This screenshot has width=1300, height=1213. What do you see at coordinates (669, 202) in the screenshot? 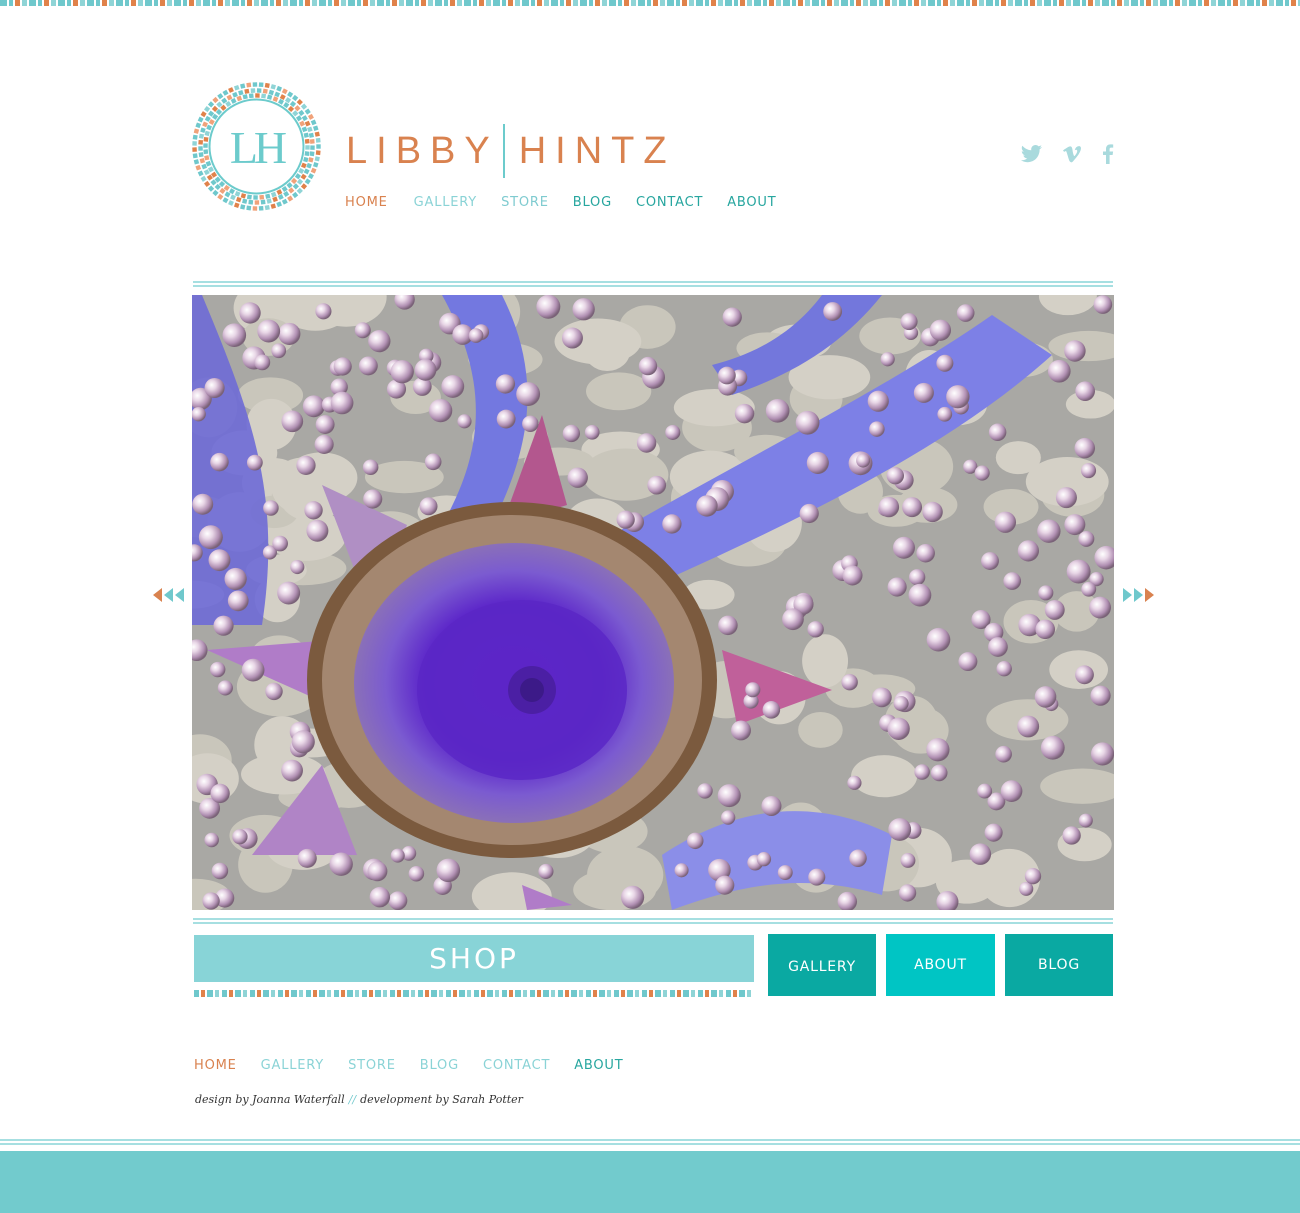
I see `nav-contact: CONTACT` at bounding box center [669, 202].